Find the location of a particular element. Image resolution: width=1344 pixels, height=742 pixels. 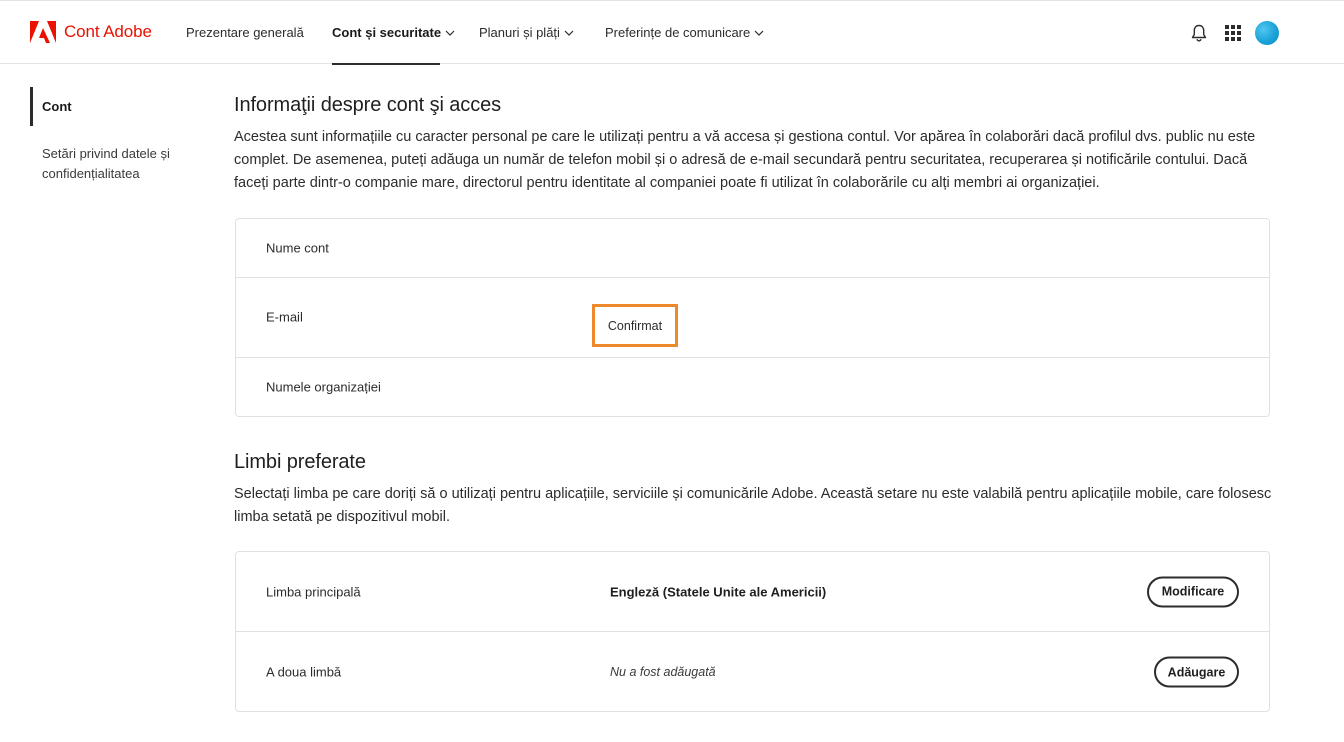

email-row: E-mail Confirmat is located at coordinates (752, 318).